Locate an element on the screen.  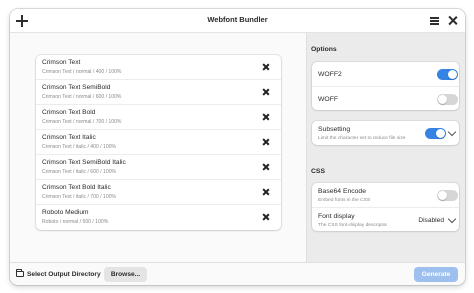
header-bar: Webfont Bundler is located at coordinates (237, 21).